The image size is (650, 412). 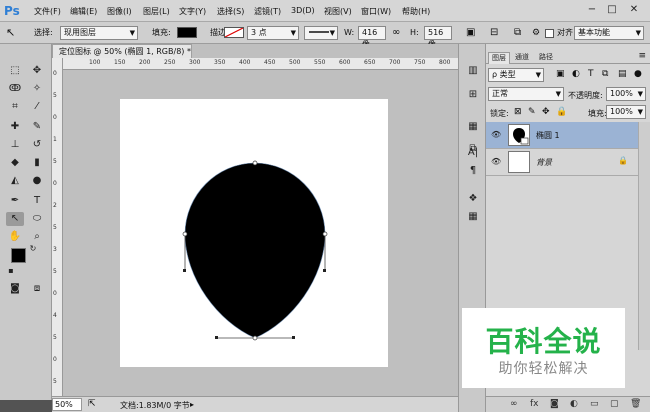 What do you see at coordinates (574, 404) in the screenshot?
I see `adjustment-icon: ◐` at bounding box center [574, 404].